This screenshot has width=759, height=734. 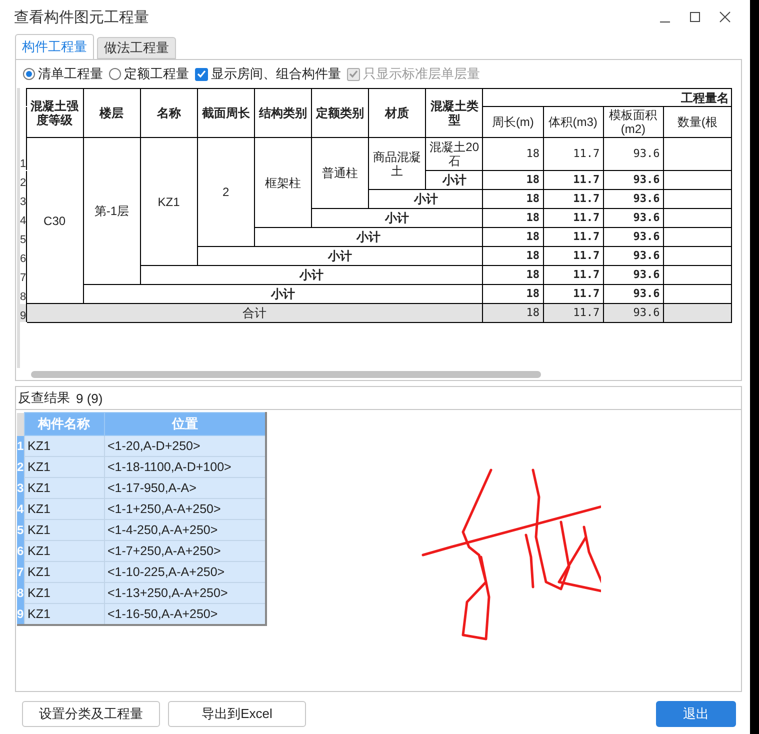 What do you see at coordinates (70, 74) in the screenshot?
I see `option-label: 清单工程量` at bounding box center [70, 74].